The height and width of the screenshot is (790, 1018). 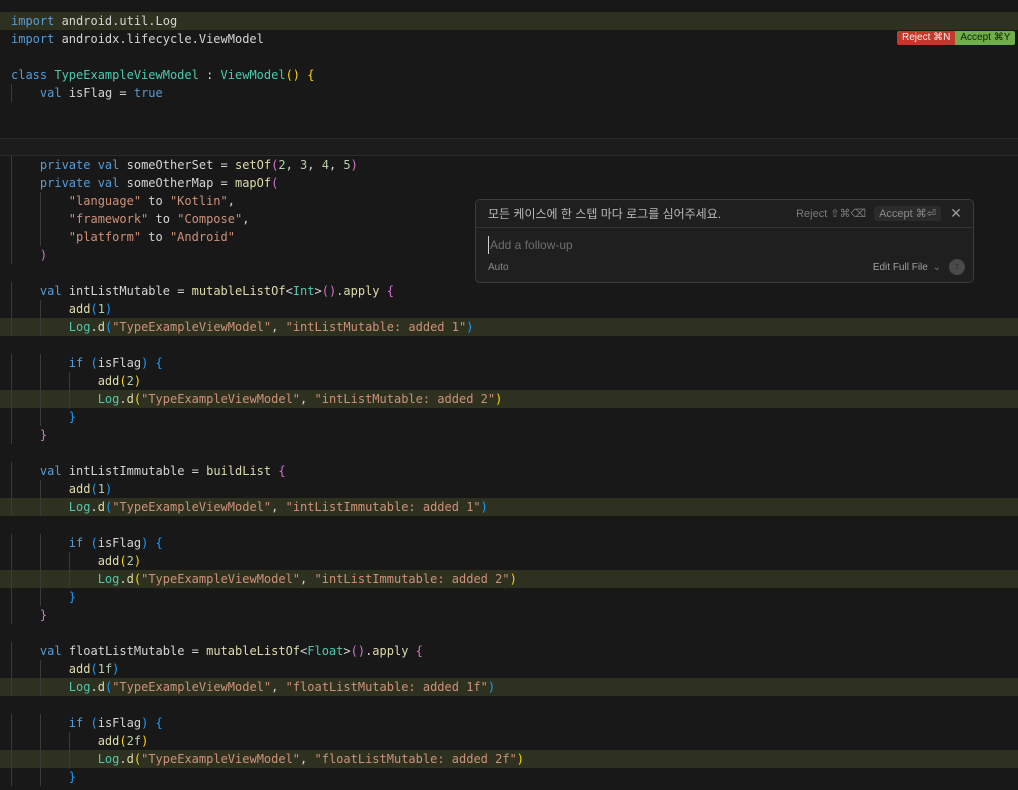 What do you see at coordinates (33, 21) in the screenshot?
I see `code-token: import` at bounding box center [33, 21].